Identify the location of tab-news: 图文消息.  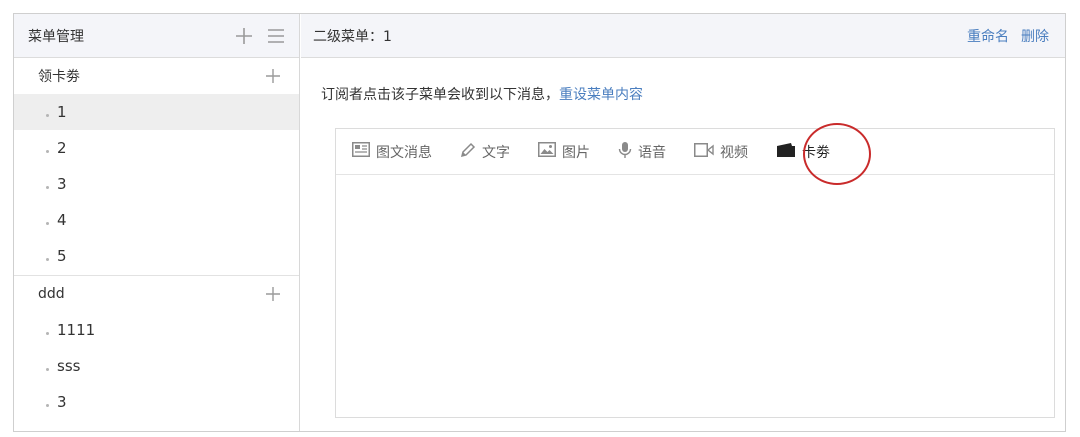
(392, 152).